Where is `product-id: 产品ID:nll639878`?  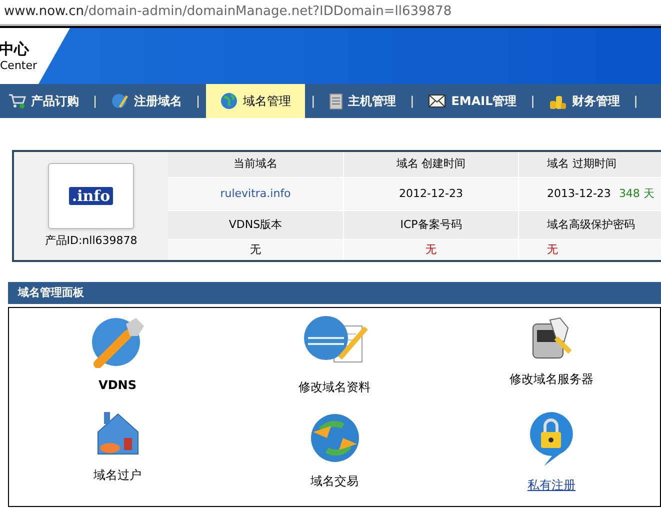
product-id: 产品ID:nll639878 is located at coordinates (91, 240).